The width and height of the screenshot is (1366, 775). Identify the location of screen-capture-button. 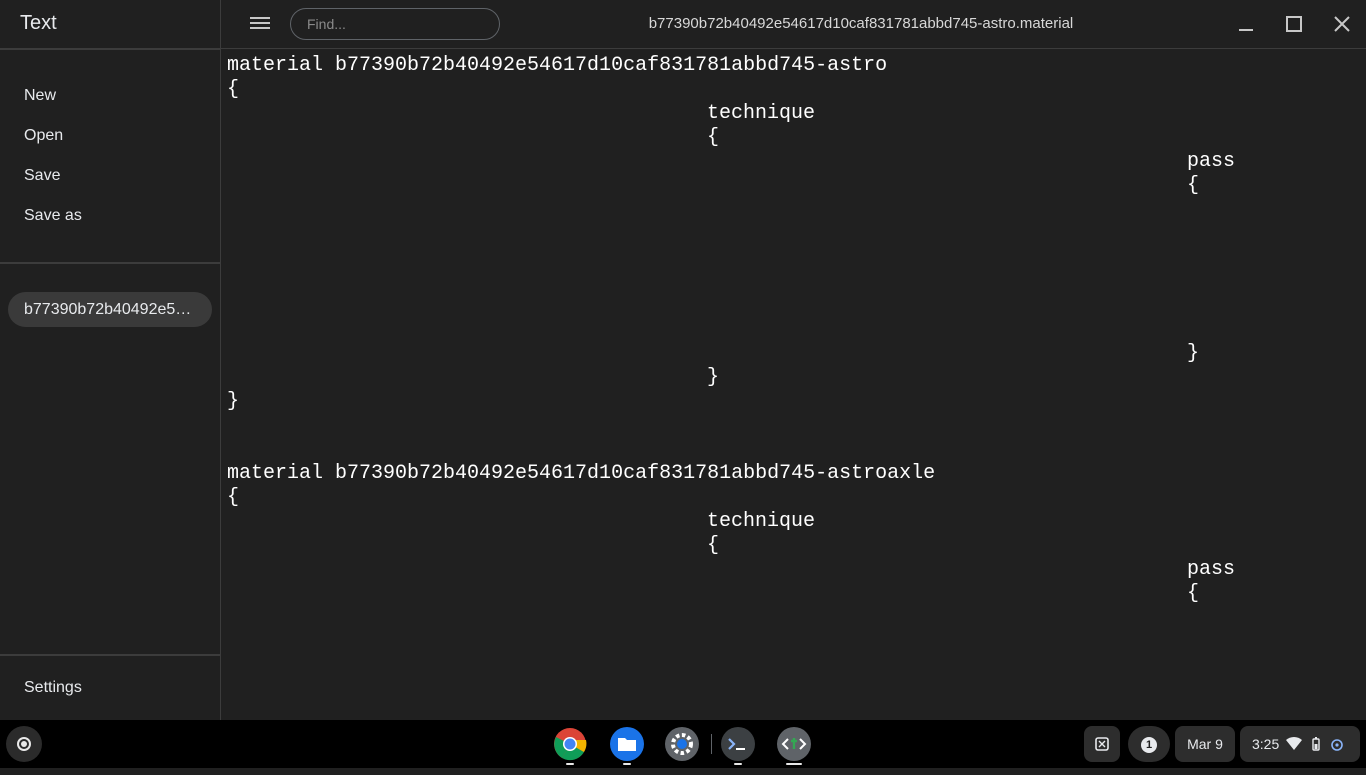
(1102, 744).